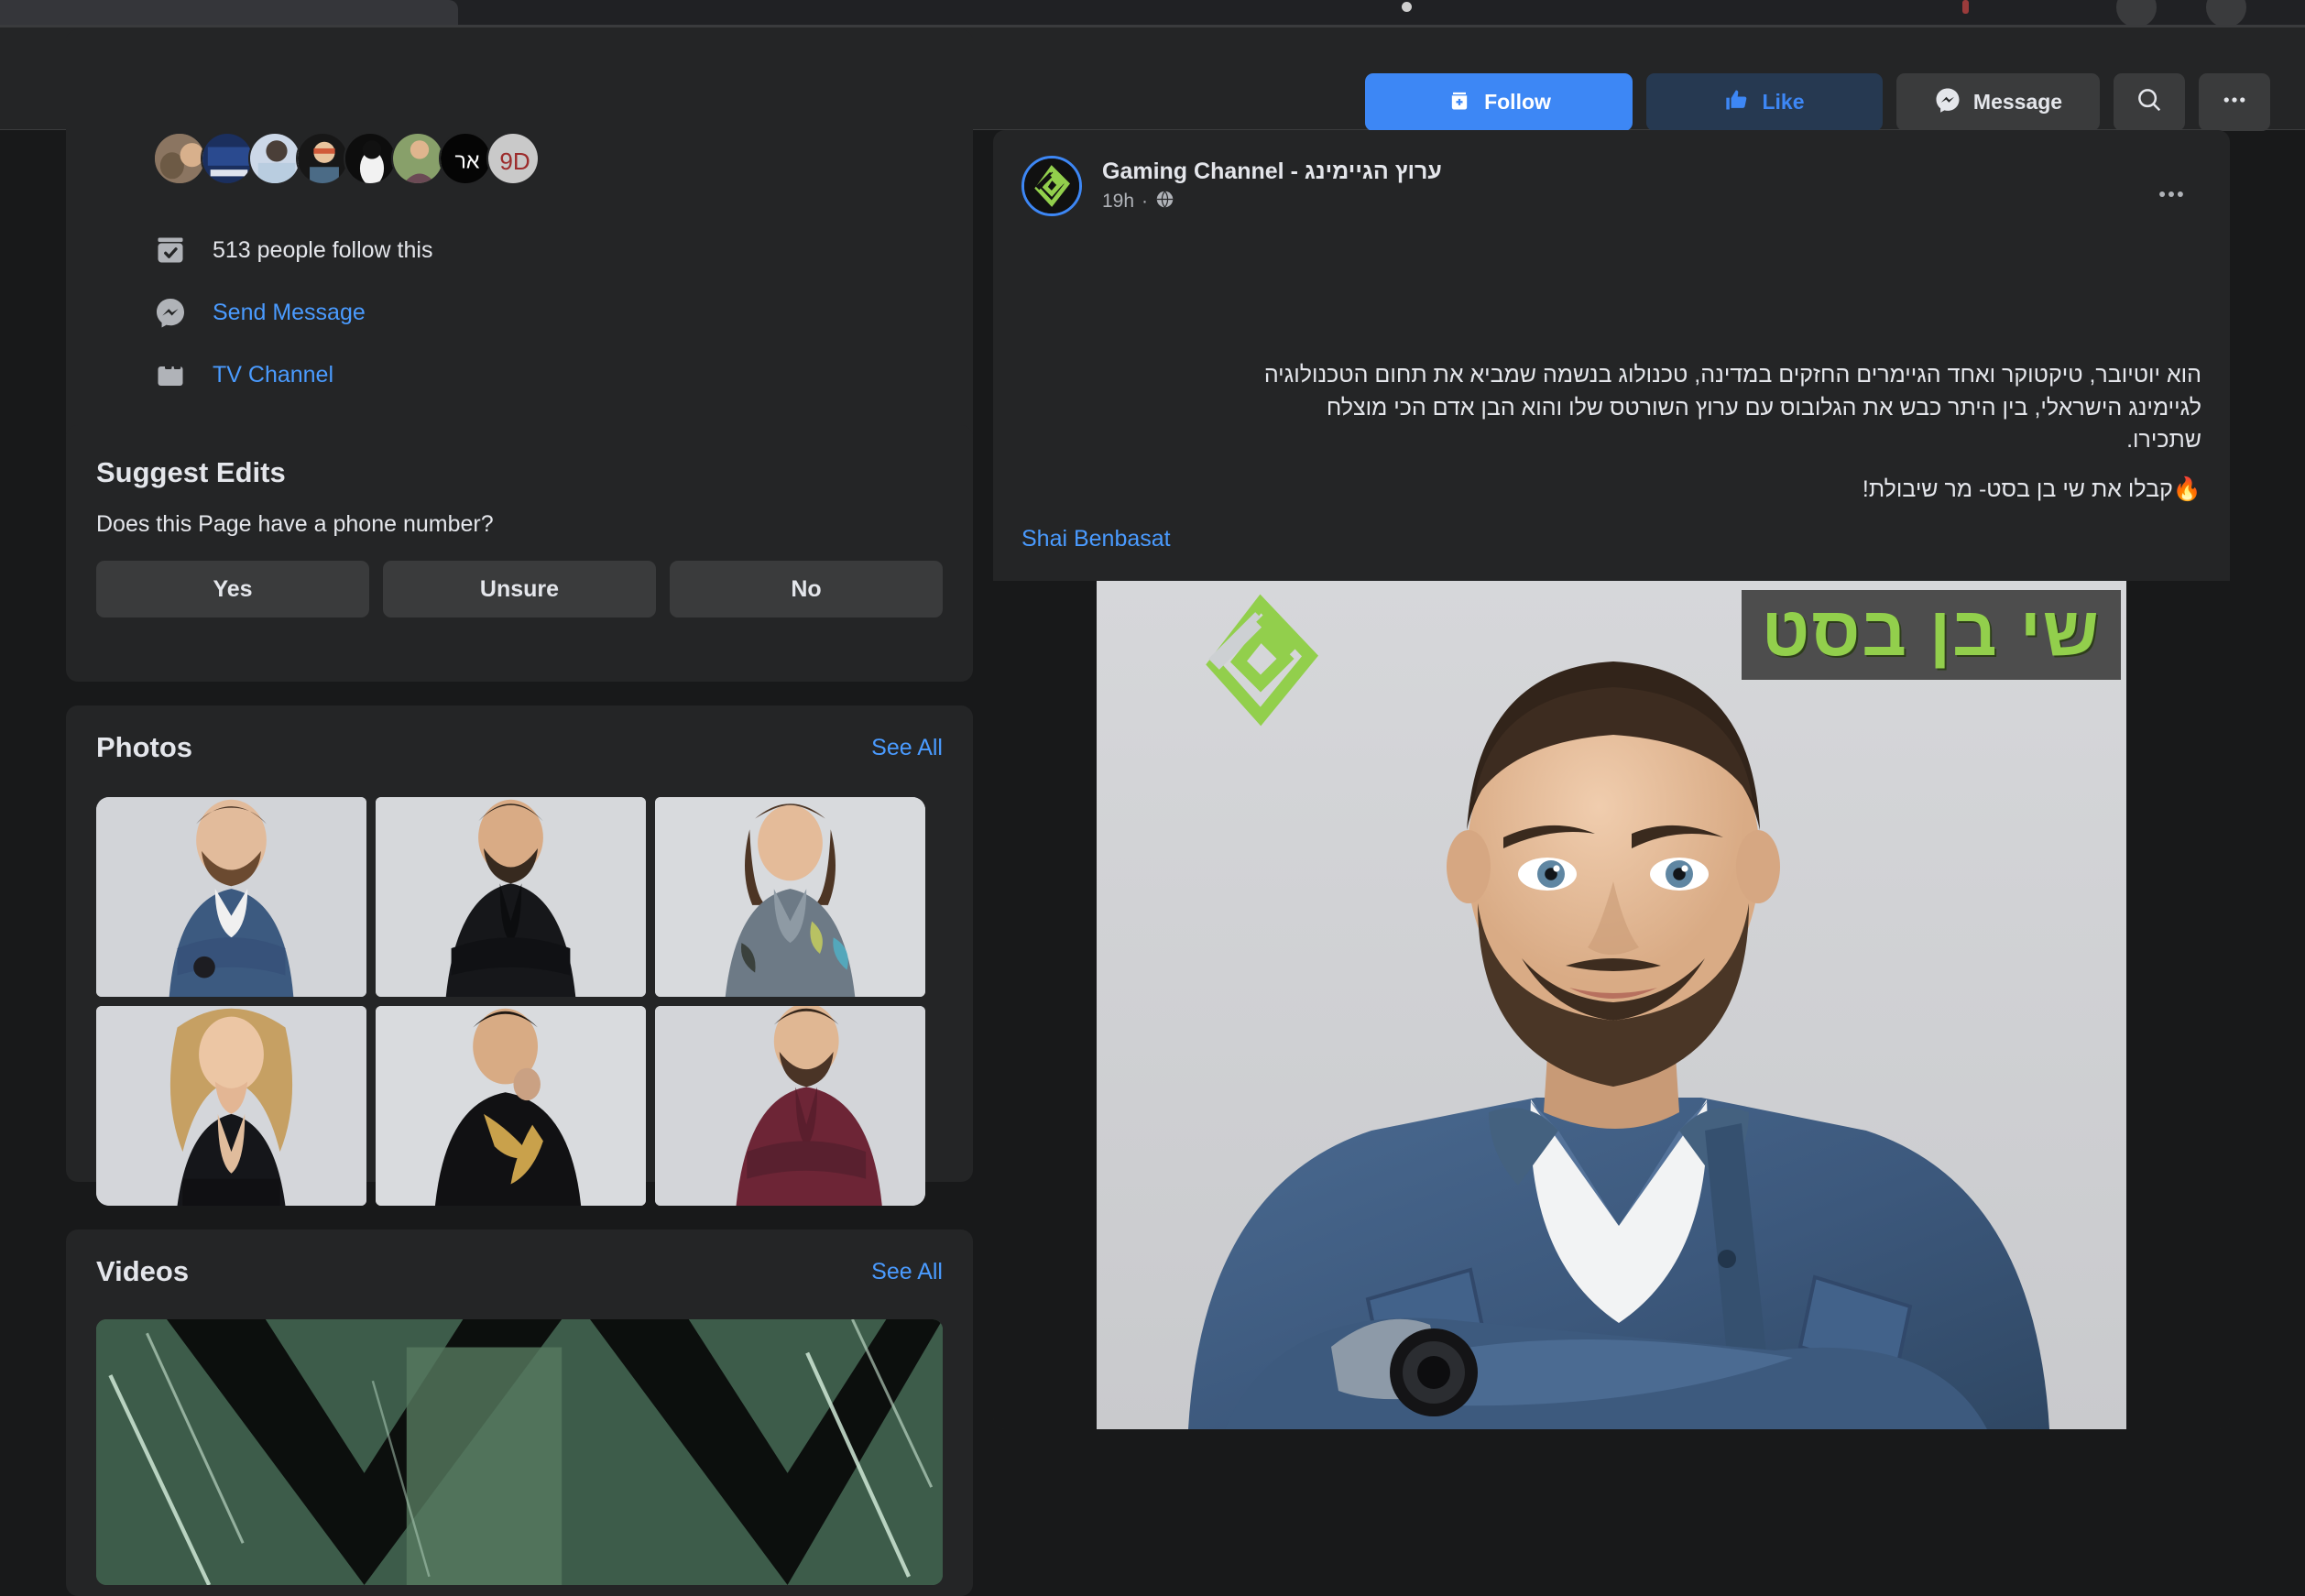  I want to click on post-header: Gaming Channel - ערוץ הגיימינג 19h ·, so click(1231, 186).